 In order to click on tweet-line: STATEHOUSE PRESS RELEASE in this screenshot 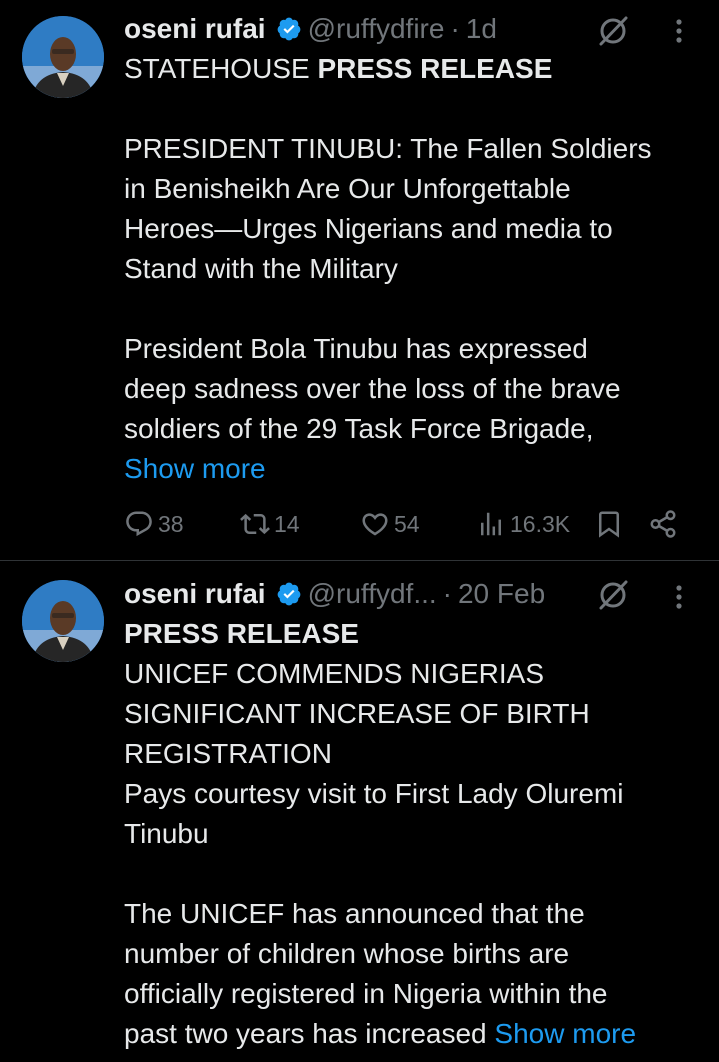, I will do `click(409, 69)`.